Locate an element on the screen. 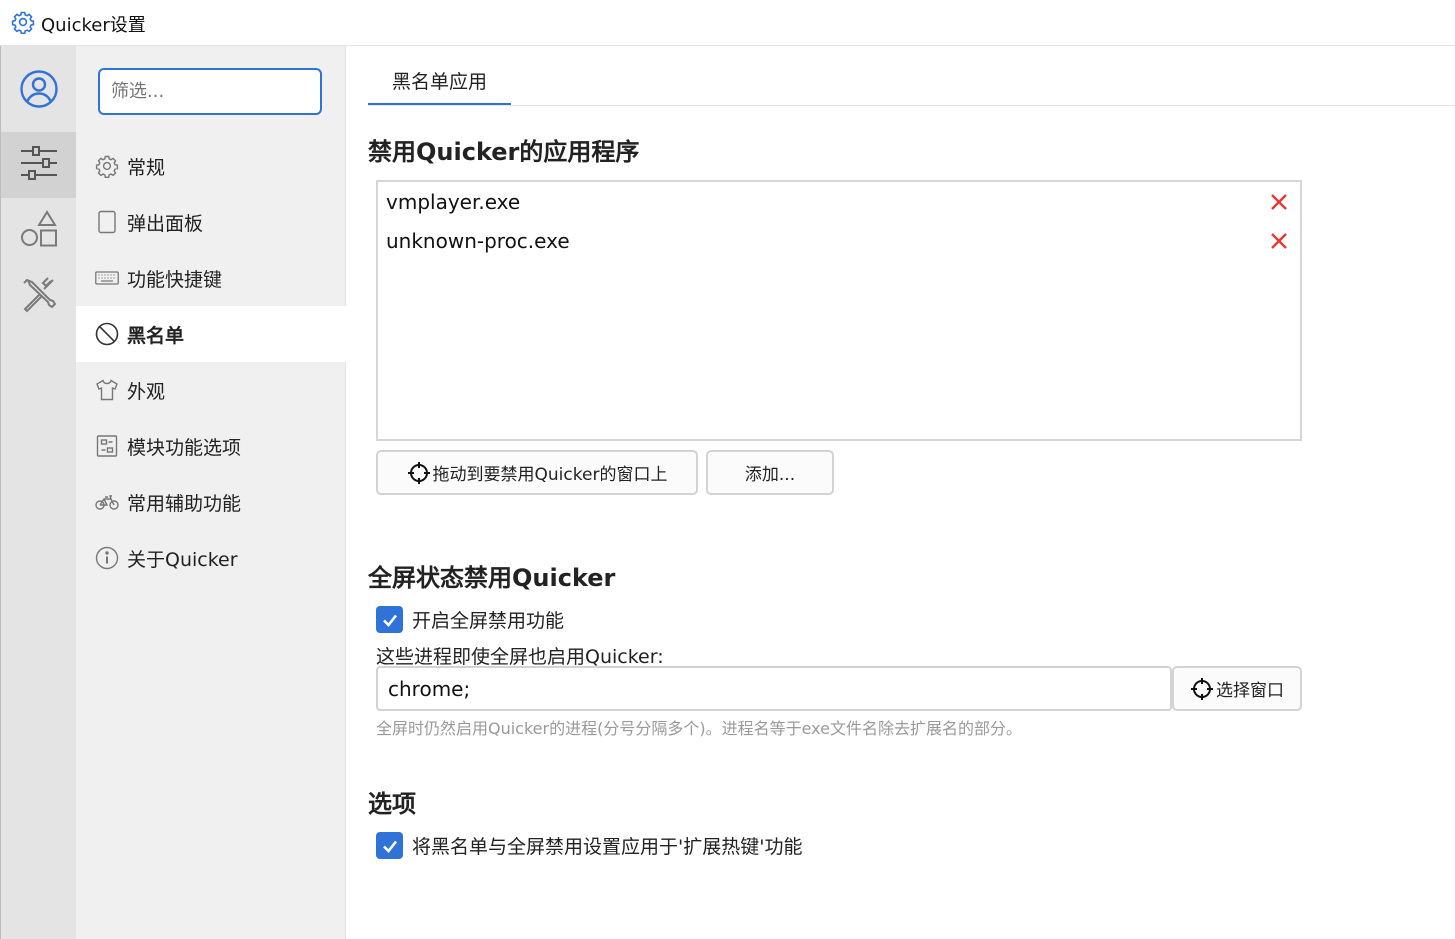 This screenshot has width=1455, height=939. nav-item-appearance: 外观 is located at coordinates (211, 390).